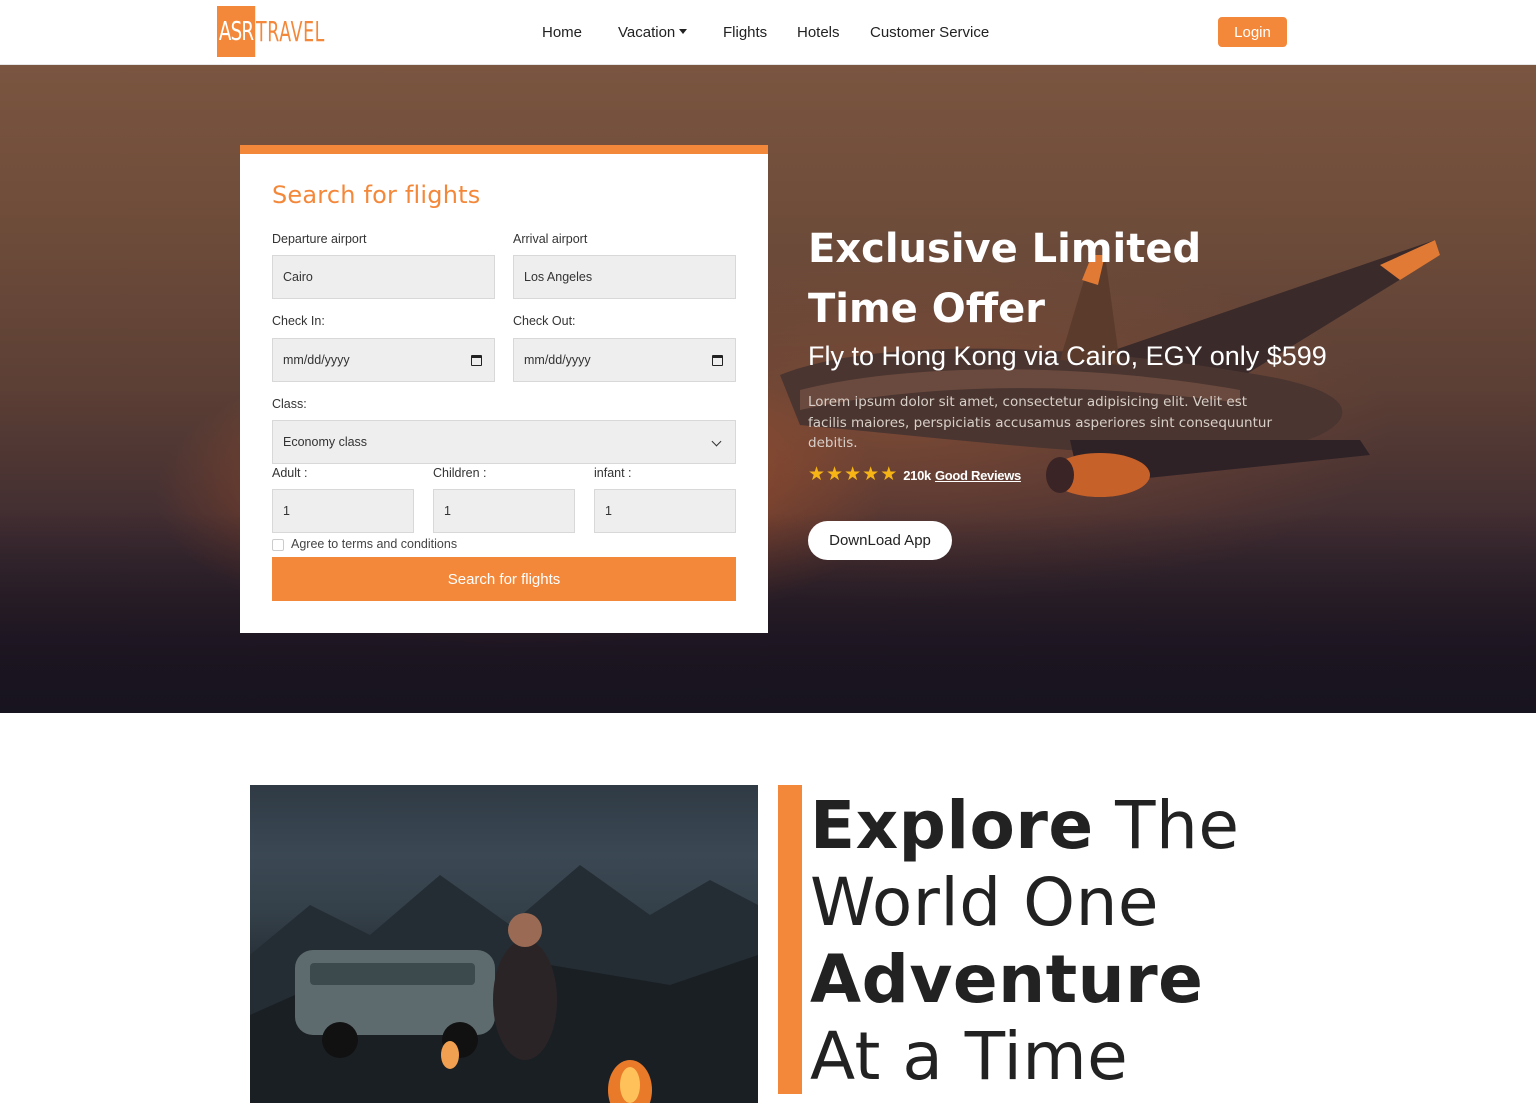 Image resolution: width=1536 pixels, height=1103 pixels. I want to click on search-card-title: Search for flights, so click(376, 195).